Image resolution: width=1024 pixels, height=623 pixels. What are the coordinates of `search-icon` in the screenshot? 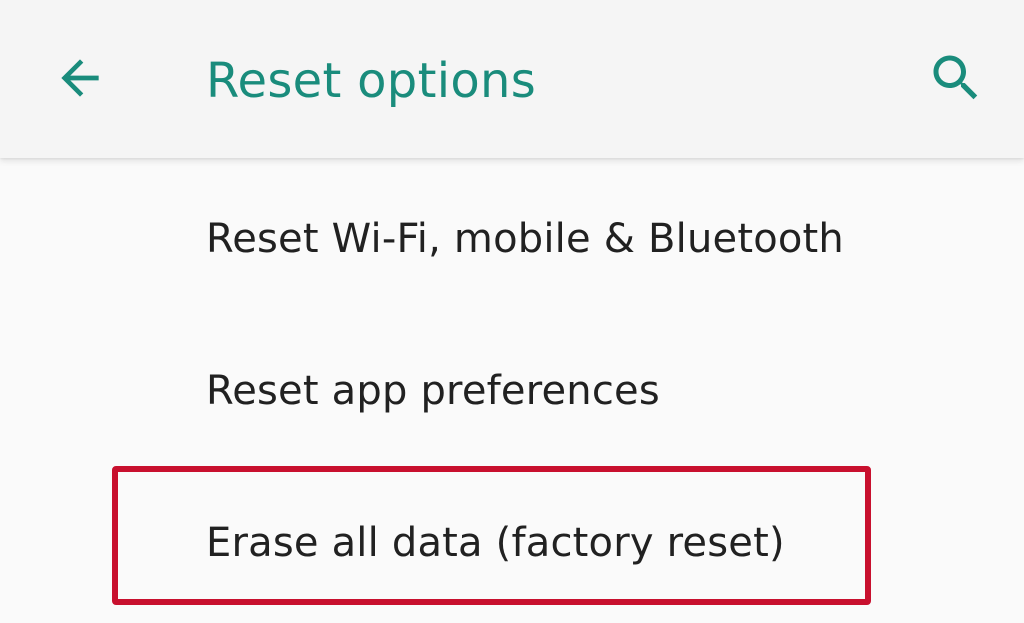 It's located at (956, 80).